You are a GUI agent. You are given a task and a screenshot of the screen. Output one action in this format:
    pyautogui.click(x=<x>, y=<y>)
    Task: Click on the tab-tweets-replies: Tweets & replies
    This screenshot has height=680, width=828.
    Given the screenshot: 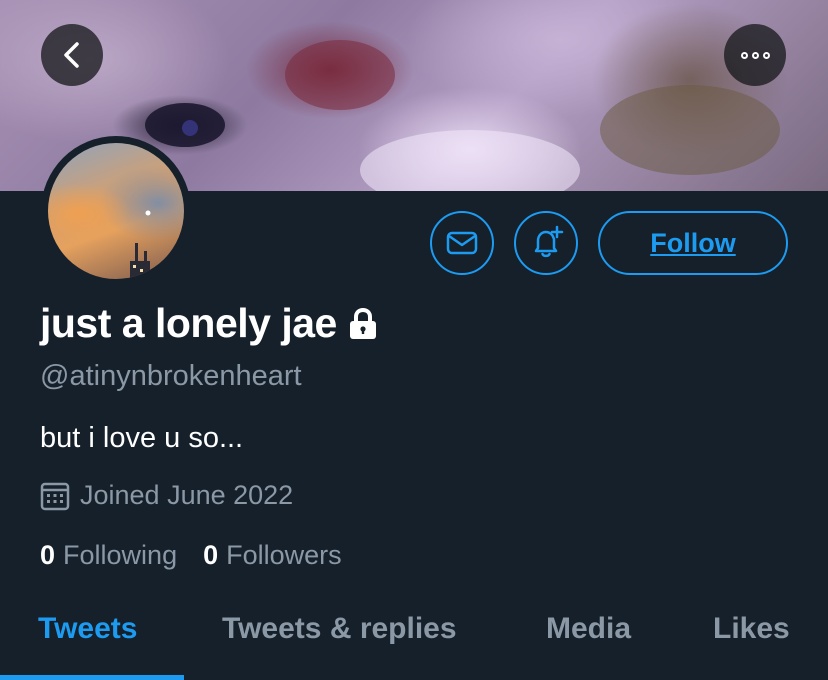 What is the action you would take?
    pyautogui.click(x=339, y=629)
    